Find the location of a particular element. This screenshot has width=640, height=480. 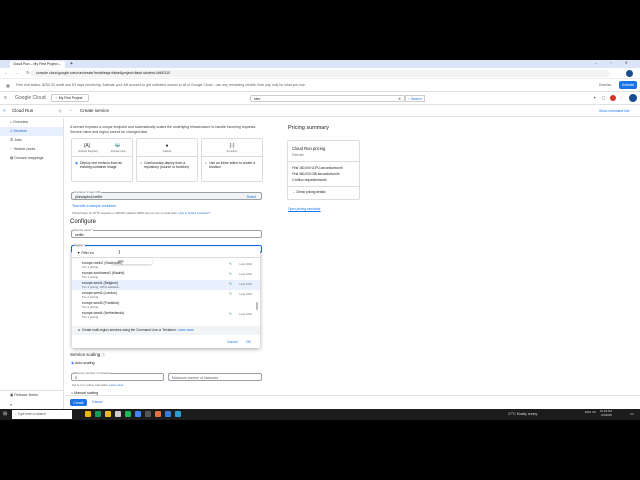

create-button: Create is located at coordinates (78, 402).